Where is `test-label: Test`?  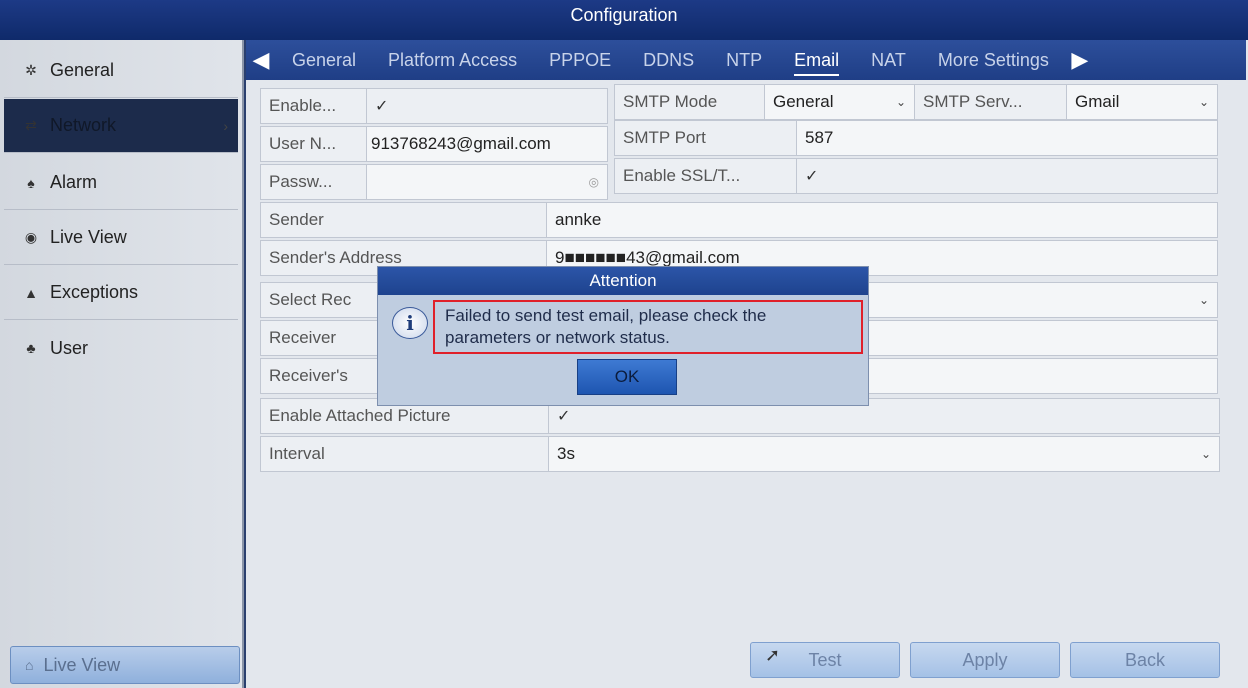
test-label: Test is located at coordinates (825, 659).